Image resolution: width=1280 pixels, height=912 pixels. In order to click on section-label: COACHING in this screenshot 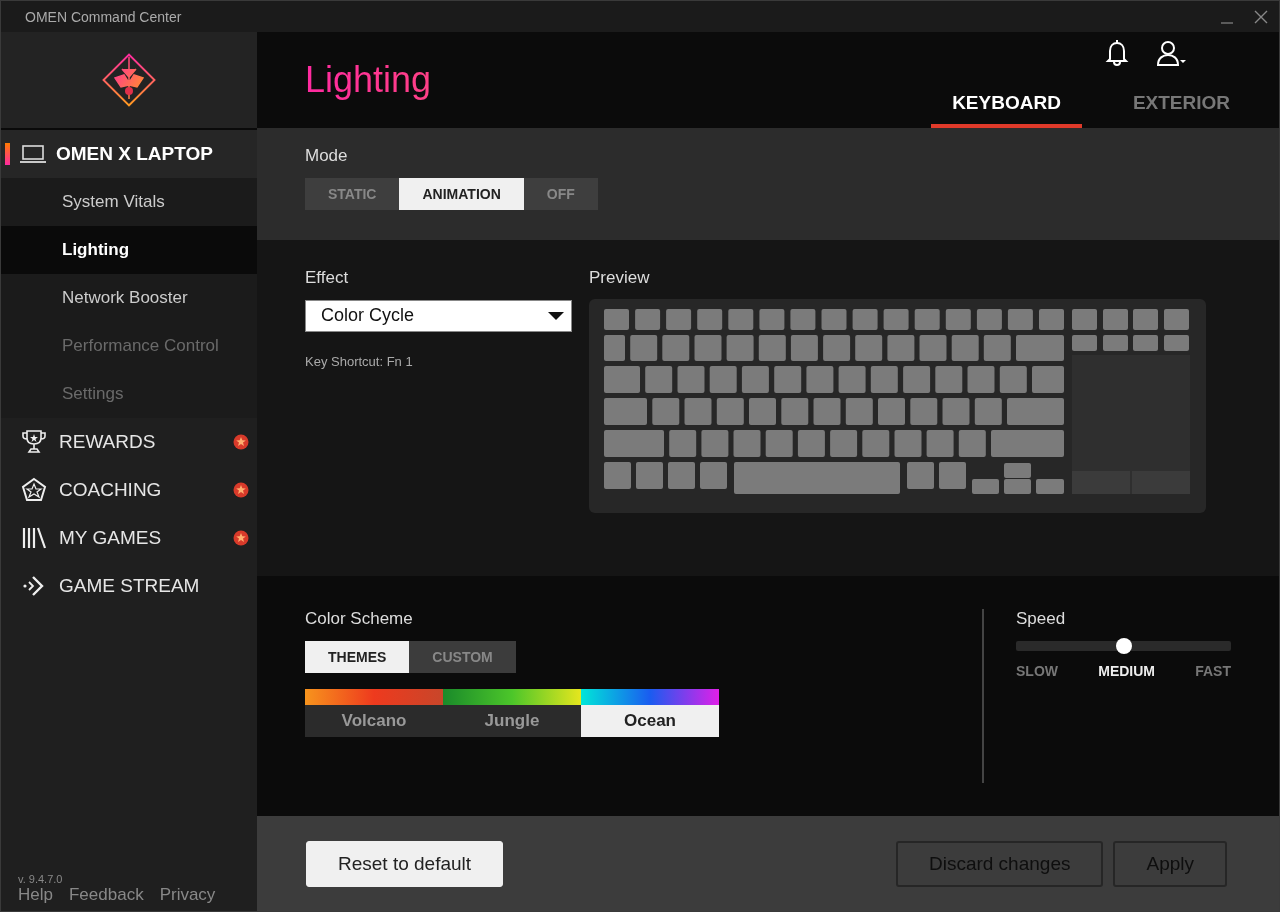, I will do `click(111, 490)`.